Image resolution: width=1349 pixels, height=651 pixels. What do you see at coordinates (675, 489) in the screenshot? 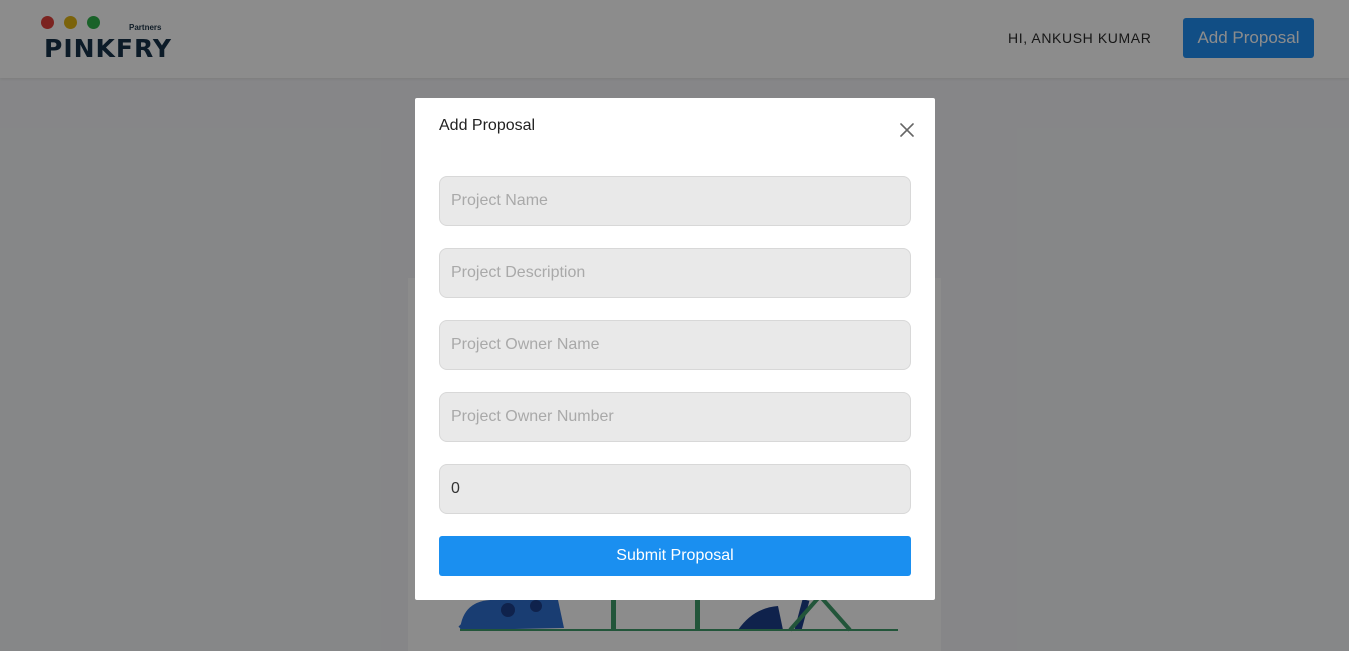
I see `amount-input` at bounding box center [675, 489].